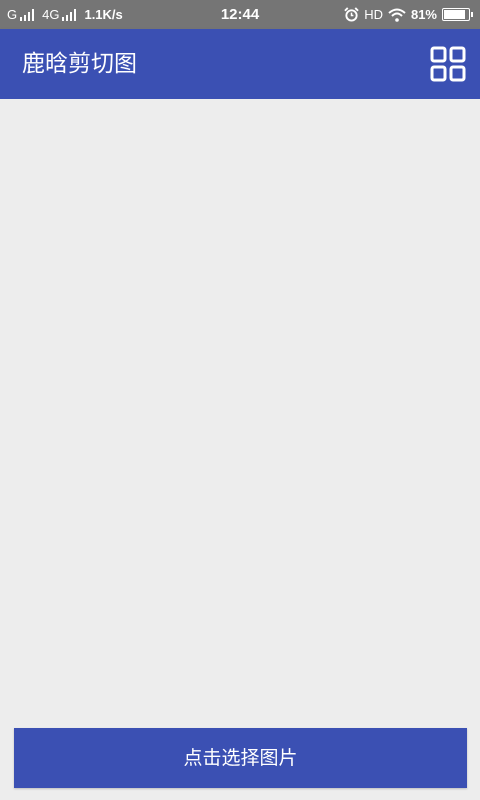 The width and height of the screenshot is (480, 800). I want to click on status-bar: G 4G 1.1K/s 12:44 HD 81%, so click(240, 14).